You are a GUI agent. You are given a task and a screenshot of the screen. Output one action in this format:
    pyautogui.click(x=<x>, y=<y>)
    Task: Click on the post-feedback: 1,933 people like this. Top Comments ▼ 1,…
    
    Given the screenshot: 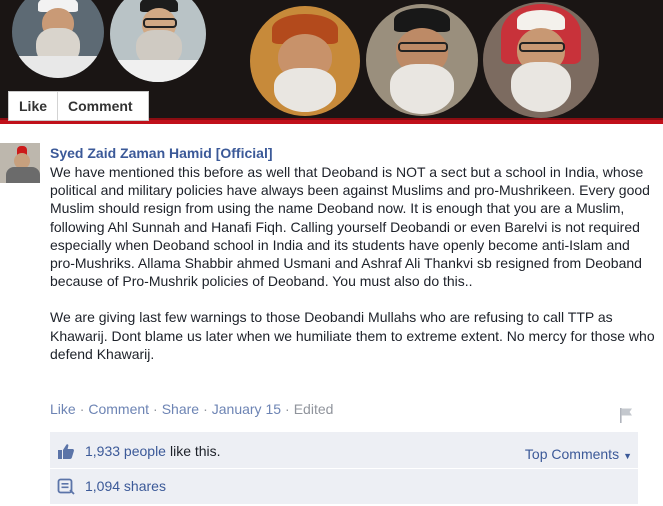 What is the action you would take?
    pyautogui.click(x=344, y=468)
    